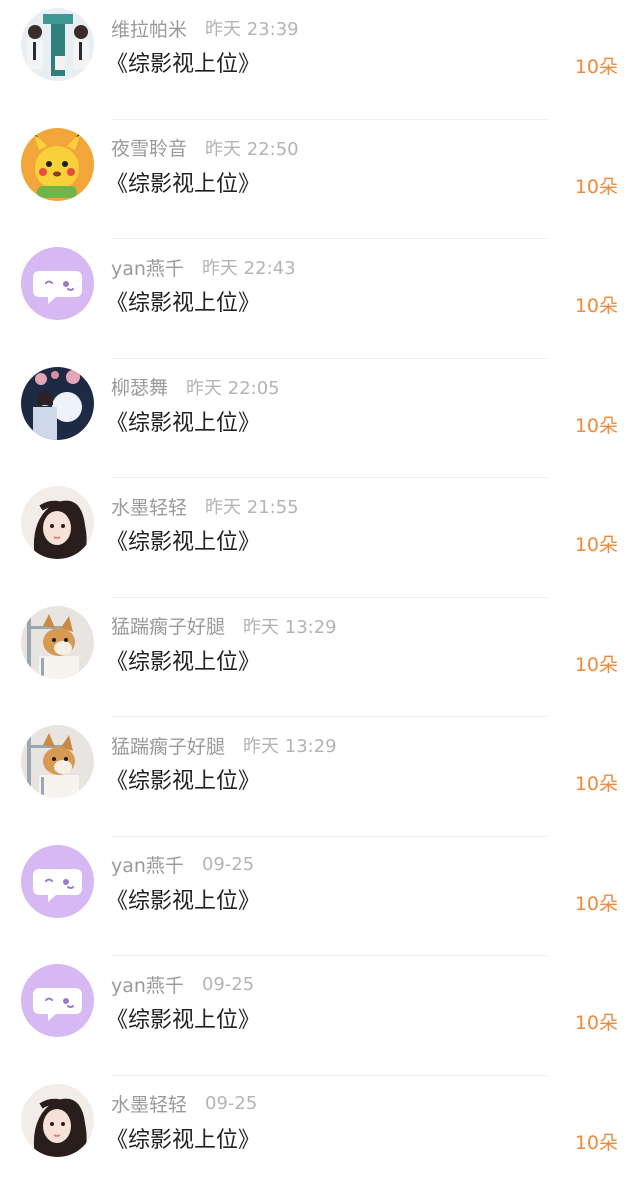 The image size is (640, 1184). I want to click on timestamp: 昨天 23:39, so click(252, 29).